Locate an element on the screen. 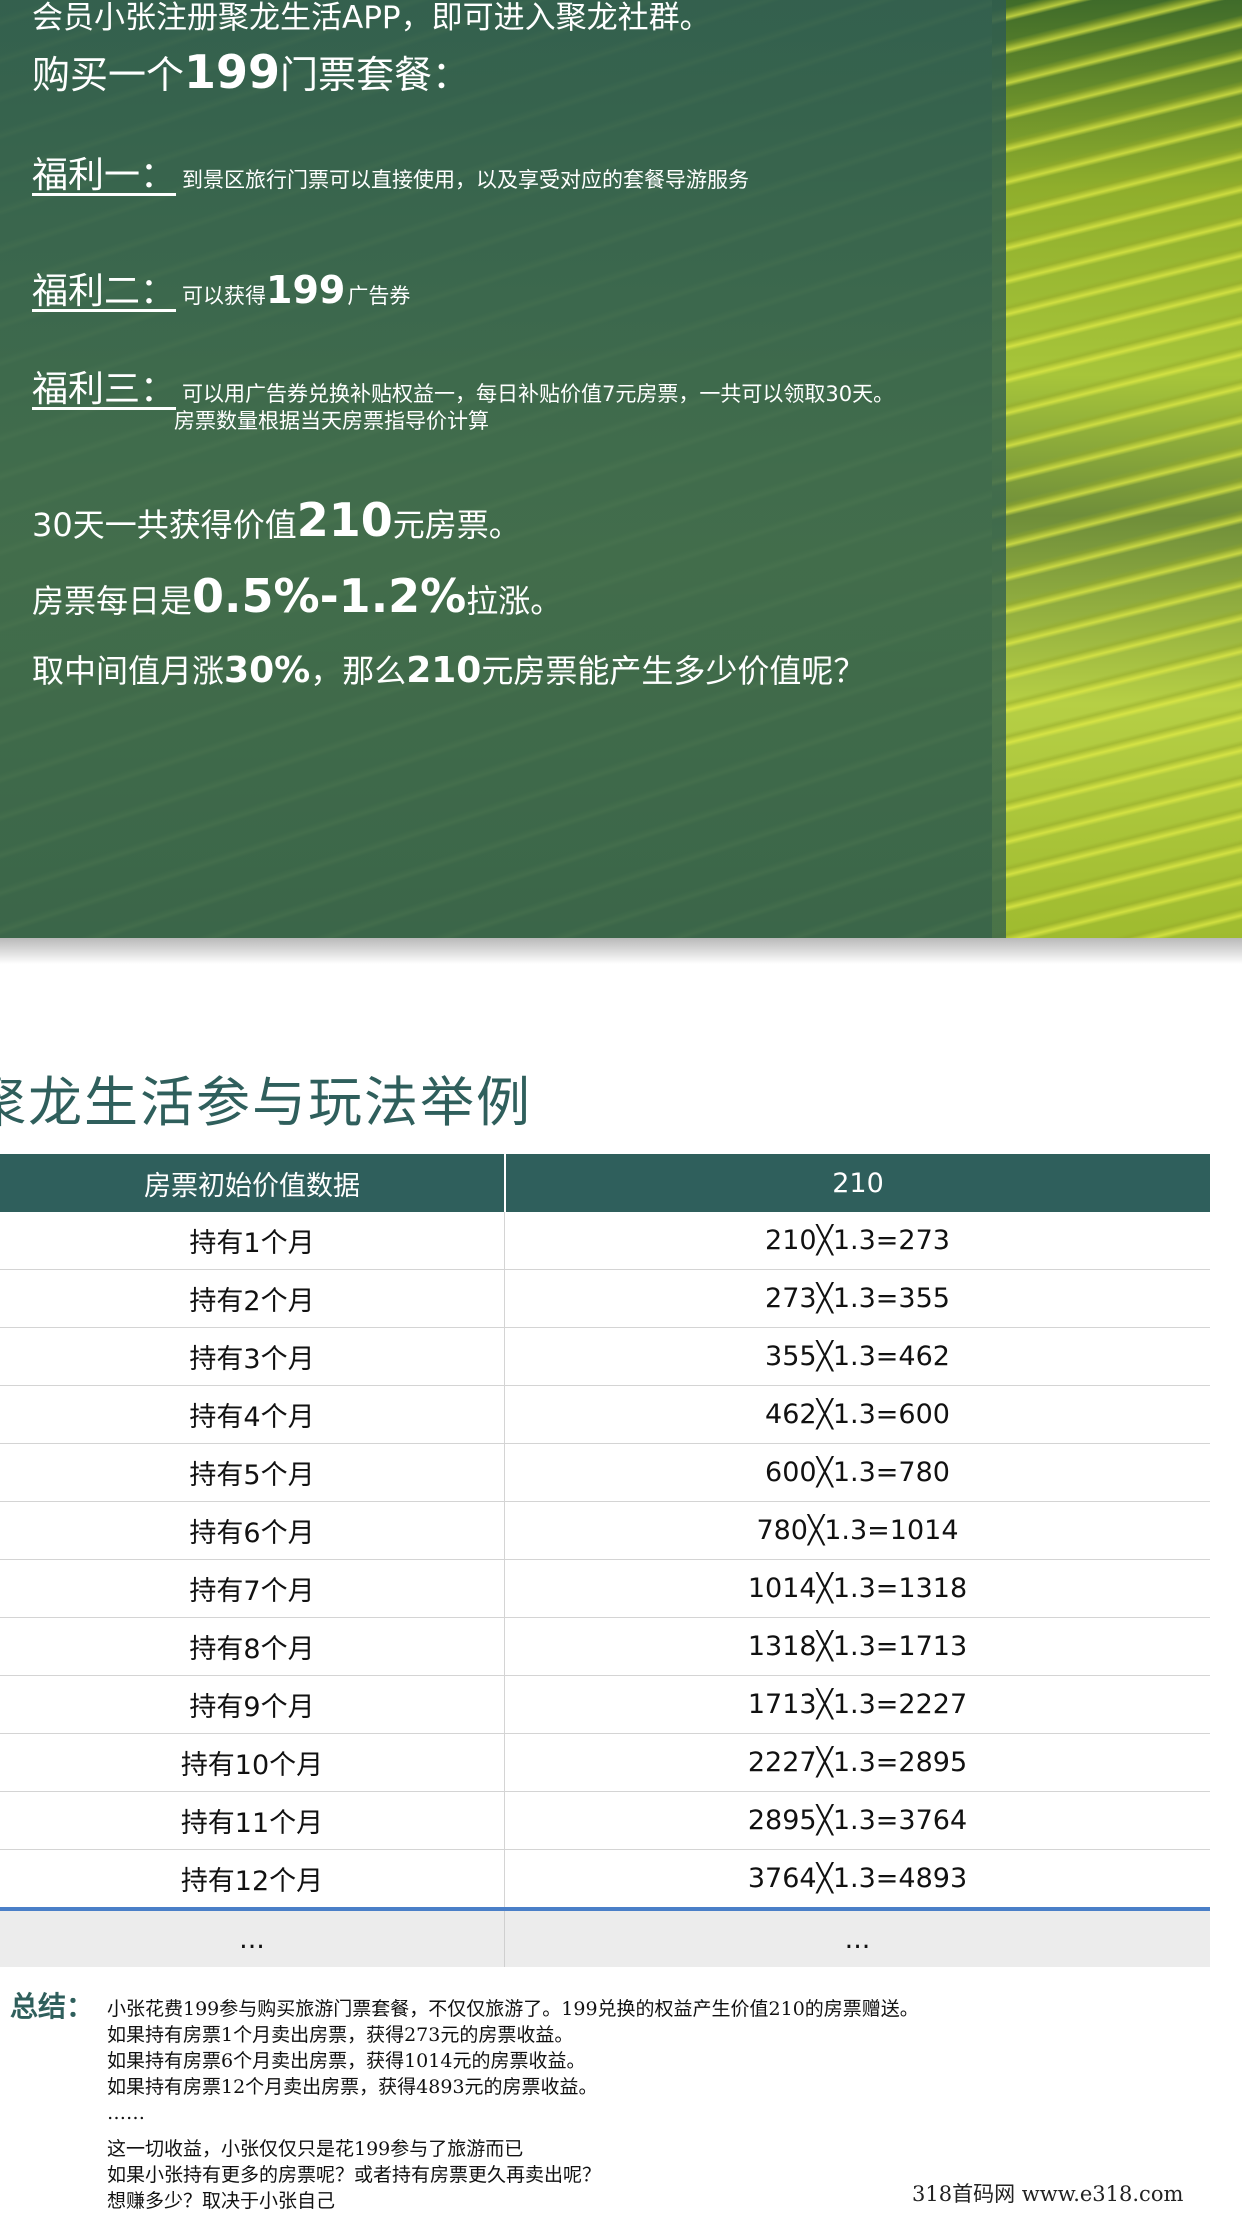  table-row: 持有2个月 273╳1.3=355 is located at coordinates (605, 1299).